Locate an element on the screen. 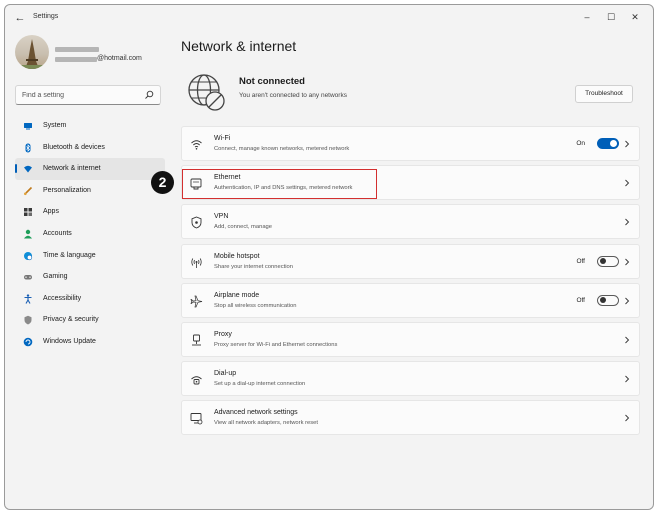 Image resolution: width=660 pixels, height=516 pixels. shield-icon is located at coordinates (28, 320).